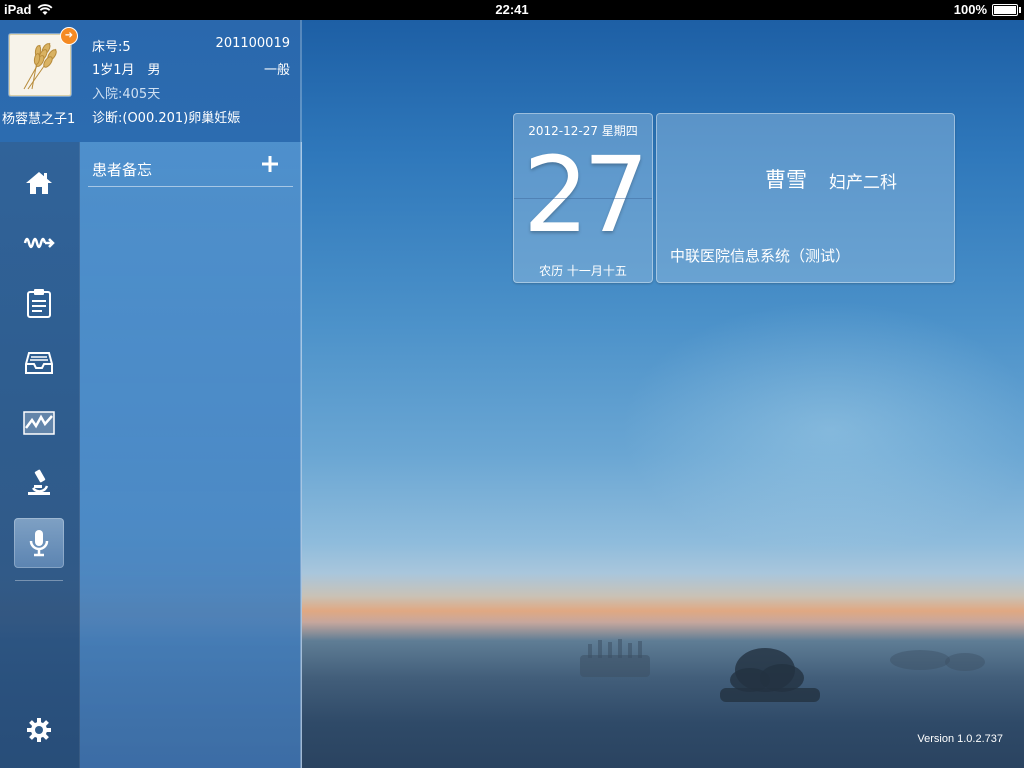 This screenshot has width=1024, height=768. I want to click on nav-records, so click(39, 363).